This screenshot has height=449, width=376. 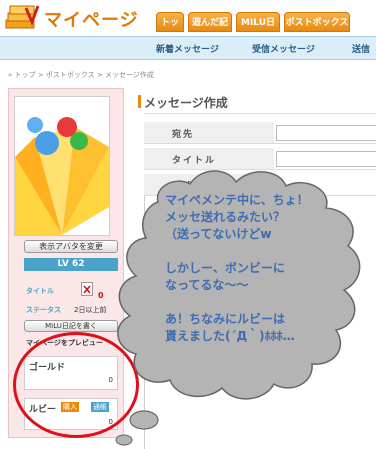 I want to click on top-header: マイページ トップ 遊んだ記録 MILU日記 ポストボックス, so click(x=188, y=24).